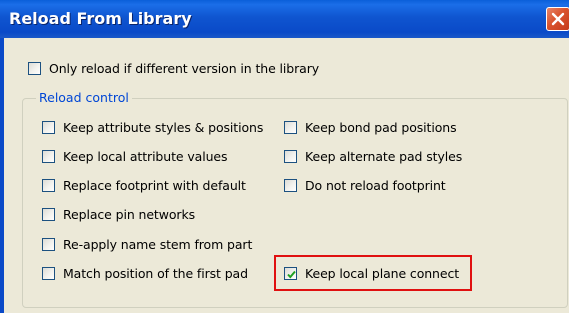  Describe the element at coordinates (290, 185) in the screenshot. I see `do-not-reload-footprint-checkbox` at that location.